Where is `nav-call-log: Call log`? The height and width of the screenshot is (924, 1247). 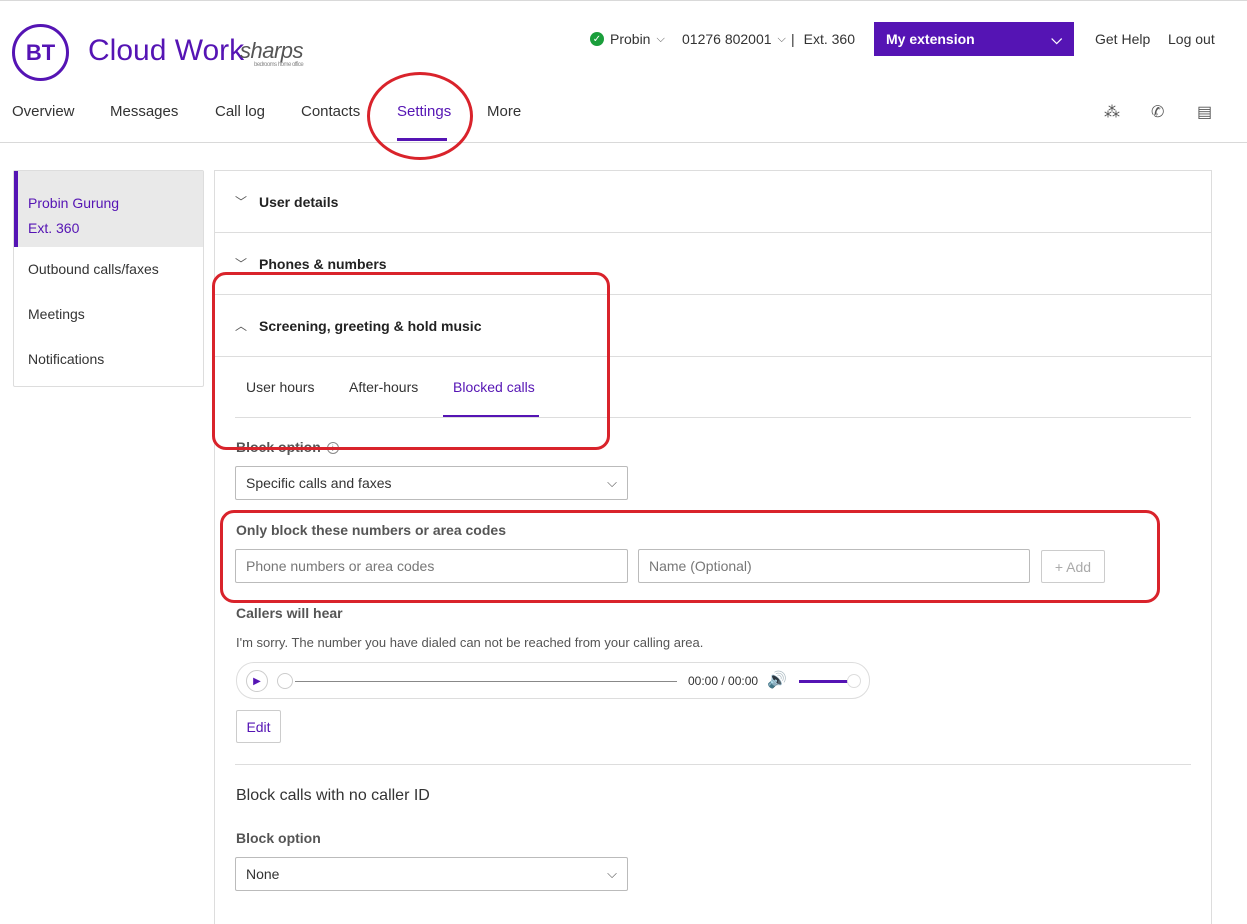 nav-call-log: Call log is located at coordinates (240, 111).